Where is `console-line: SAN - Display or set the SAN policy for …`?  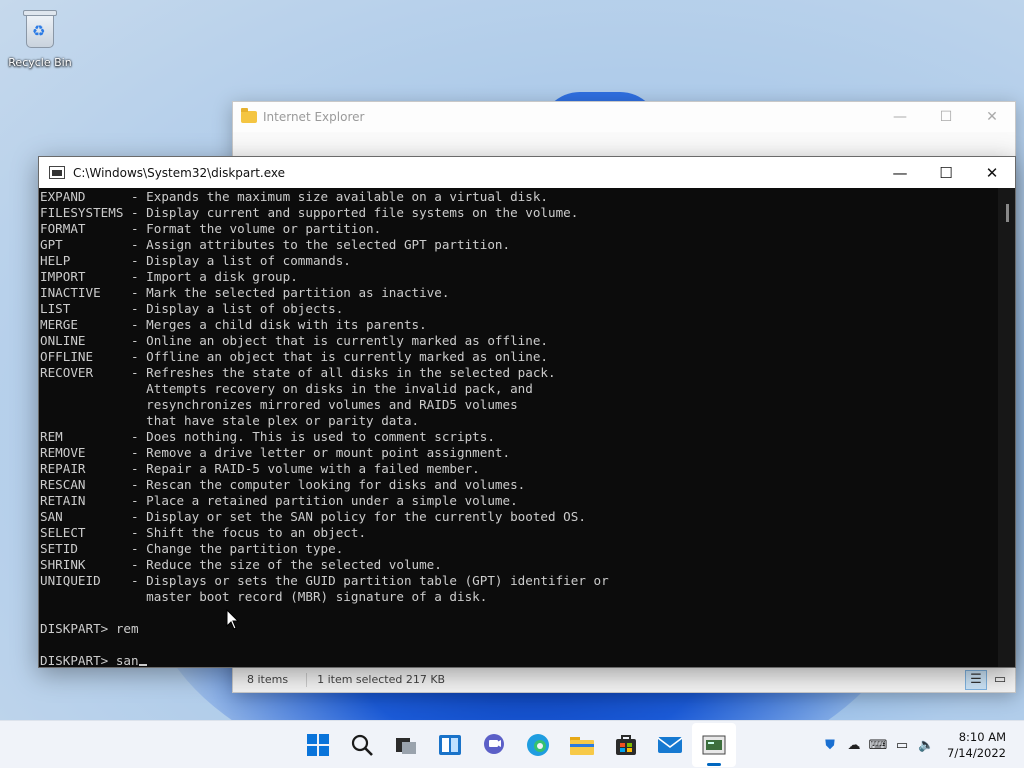 console-line: SAN - Display or set the SAN policy for … is located at coordinates (313, 516).